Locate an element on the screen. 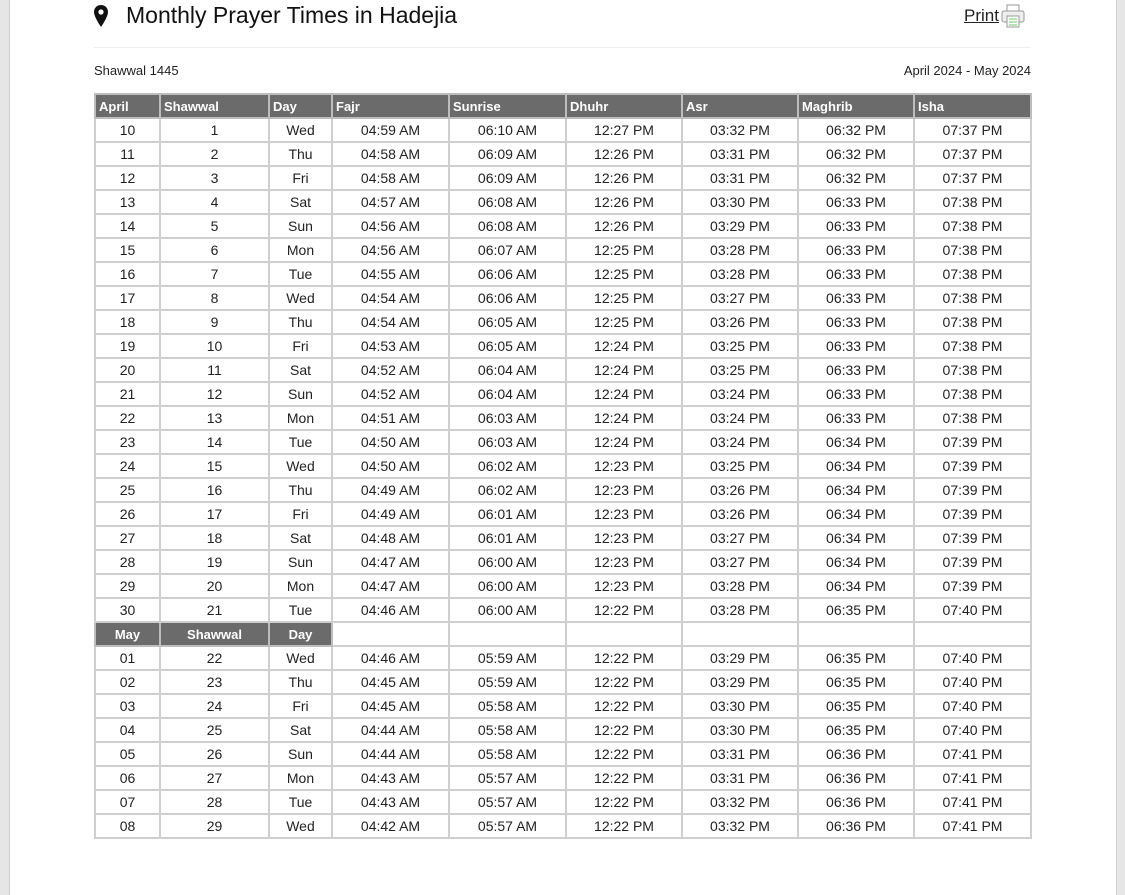 This screenshot has height=895, width=1125. table-cell: 06:32 PM is located at coordinates (856, 154).